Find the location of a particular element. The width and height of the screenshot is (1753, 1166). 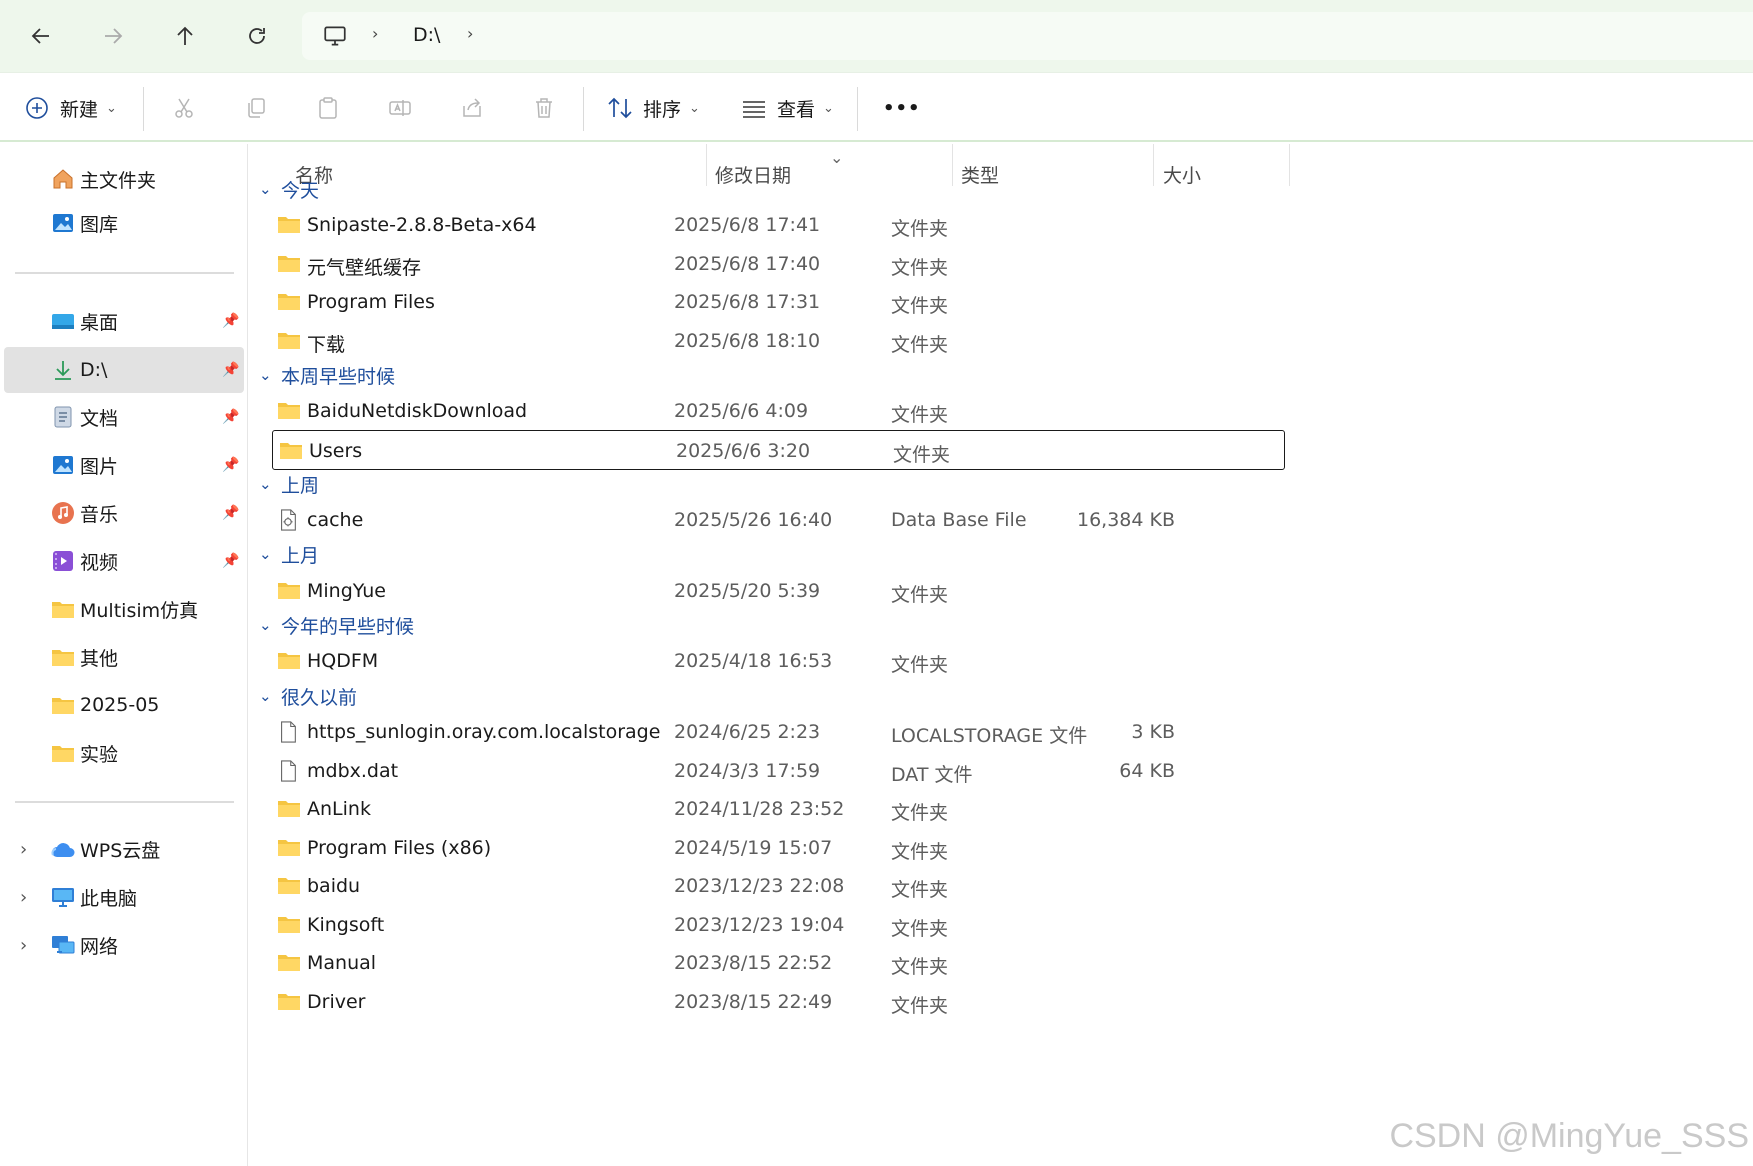

file-row: baidu 2023/12/23 22:08 文件夹 is located at coordinates (778, 886).